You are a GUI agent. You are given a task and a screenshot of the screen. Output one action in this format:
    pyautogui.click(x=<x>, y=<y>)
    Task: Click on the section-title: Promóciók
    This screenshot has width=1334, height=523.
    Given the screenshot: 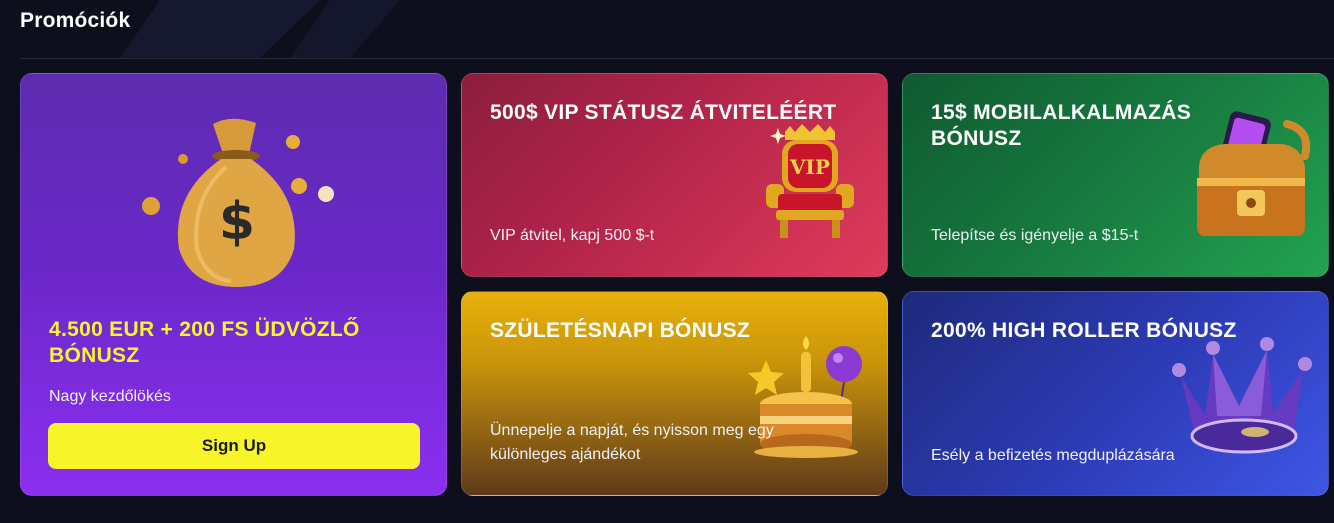 What is the action you would take?
    pyautogui.click(x=75, y=20)
    